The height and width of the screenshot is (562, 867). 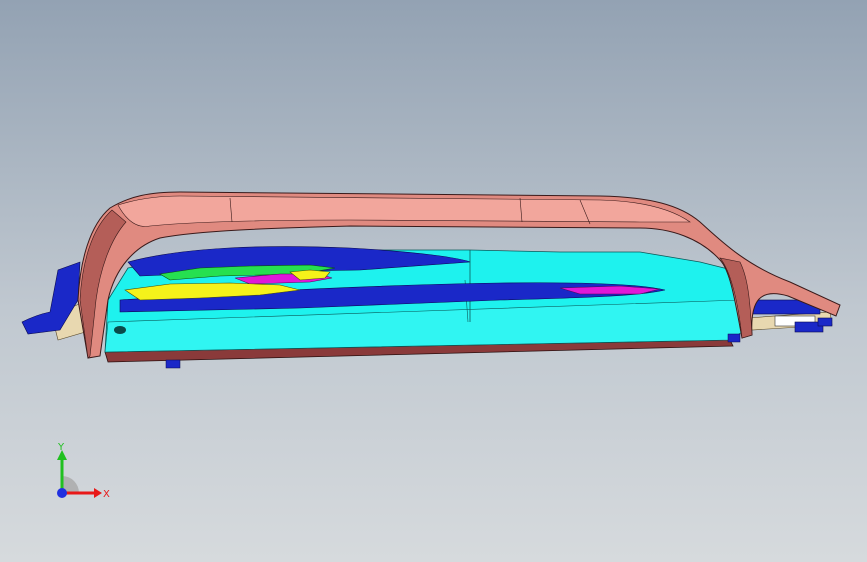 I want to click on triad-origin, so click(x=62, y=493).